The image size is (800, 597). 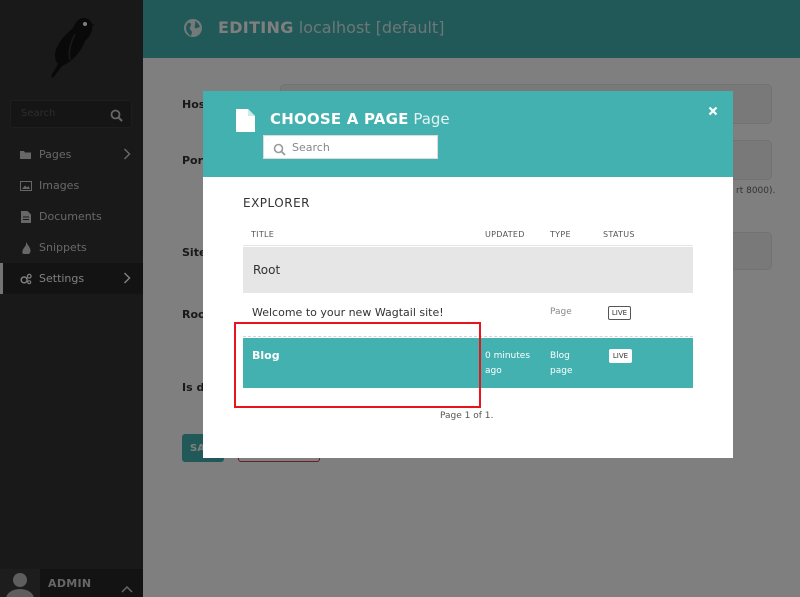 I want to click on row-title: Root, so click(x=266, y=270).